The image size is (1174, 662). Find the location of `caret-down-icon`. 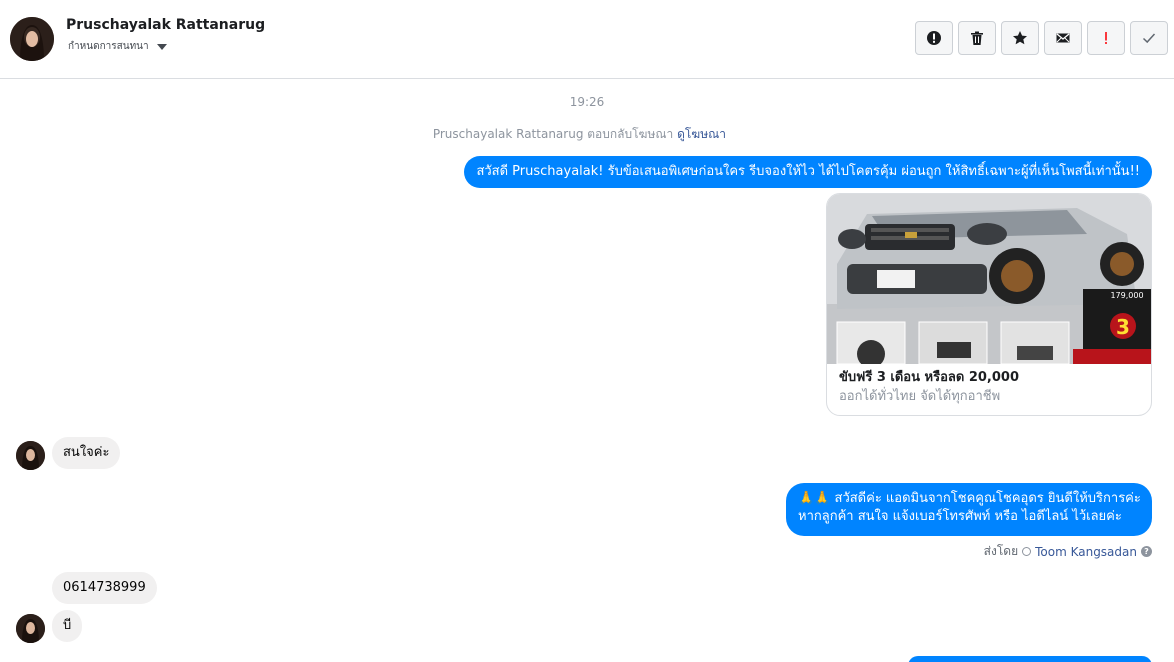

caret-down-icon is located at coordinates (161, 46).